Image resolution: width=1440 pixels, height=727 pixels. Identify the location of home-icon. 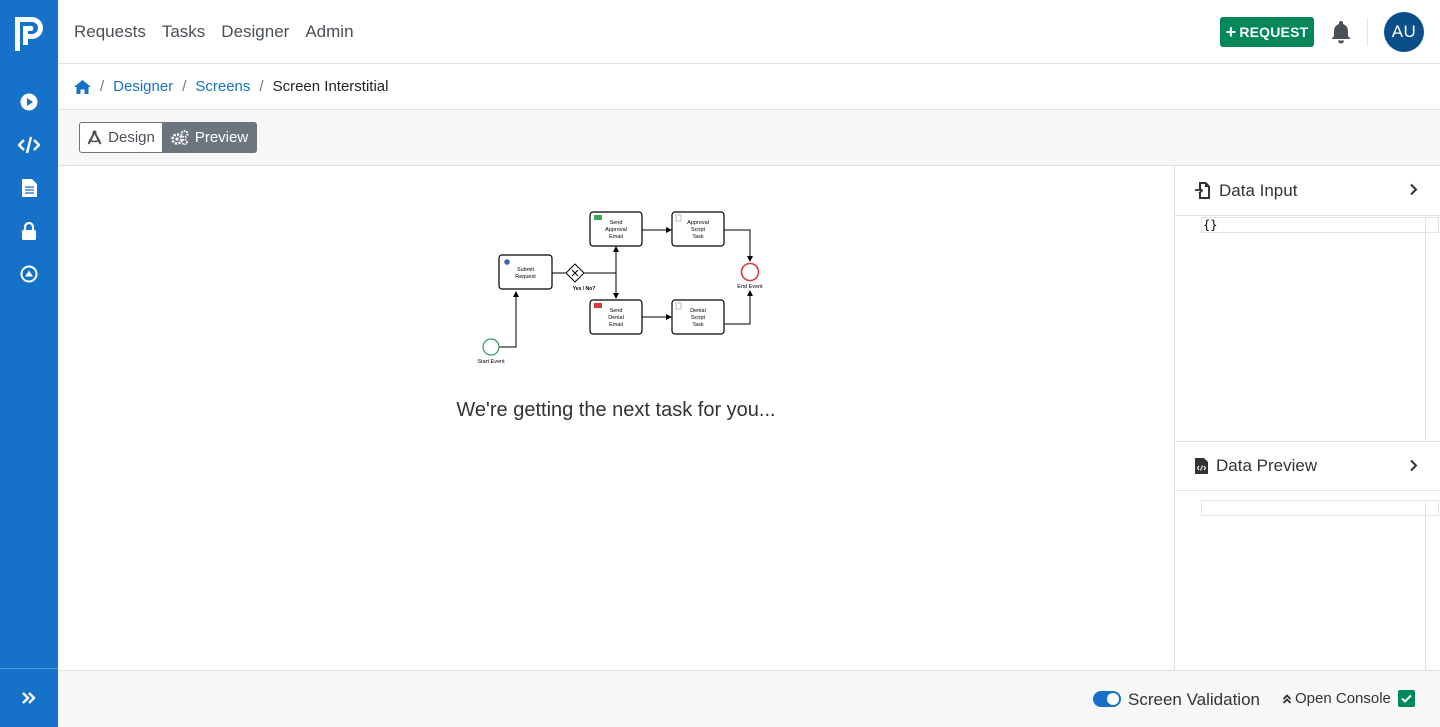
(82, 86).